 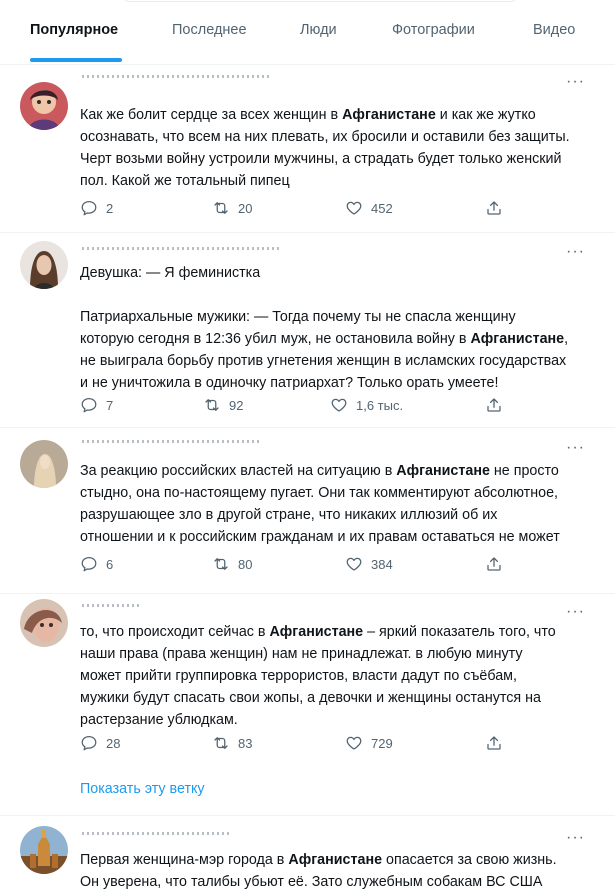 What do you see at coordinates (110, 564) in the screenshot?
I see `reply-count: 6` at bounding box center [110, 564].